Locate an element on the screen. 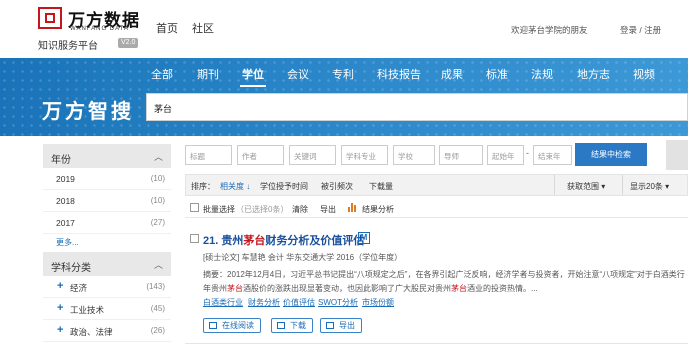 Image resolution: width=688 pixels, height=357 pixels. keyword-link: 财务分析 is located at coordinates (264, 302).